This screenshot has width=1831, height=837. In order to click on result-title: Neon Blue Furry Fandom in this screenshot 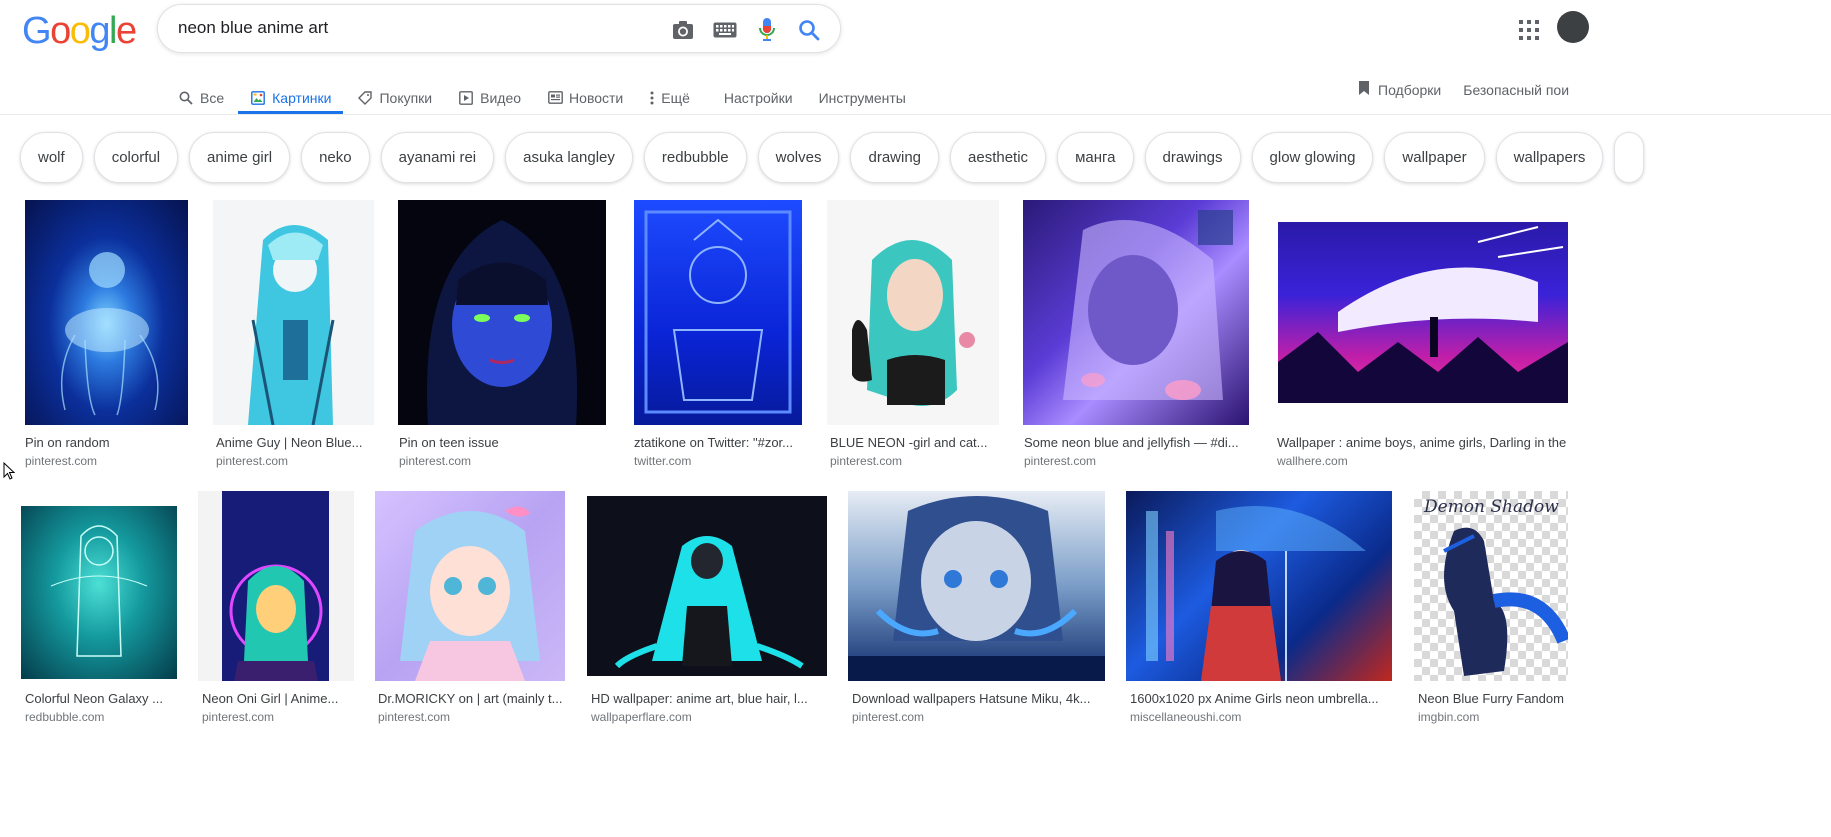, I will do `click(1493, 698)`.